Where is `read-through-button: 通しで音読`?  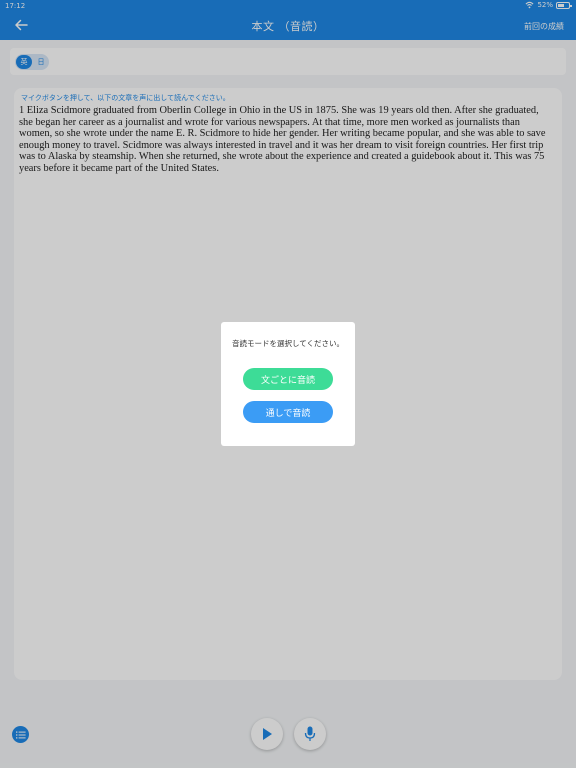
read-through-button: 通しで音読 is located at coordinates (288, 412).